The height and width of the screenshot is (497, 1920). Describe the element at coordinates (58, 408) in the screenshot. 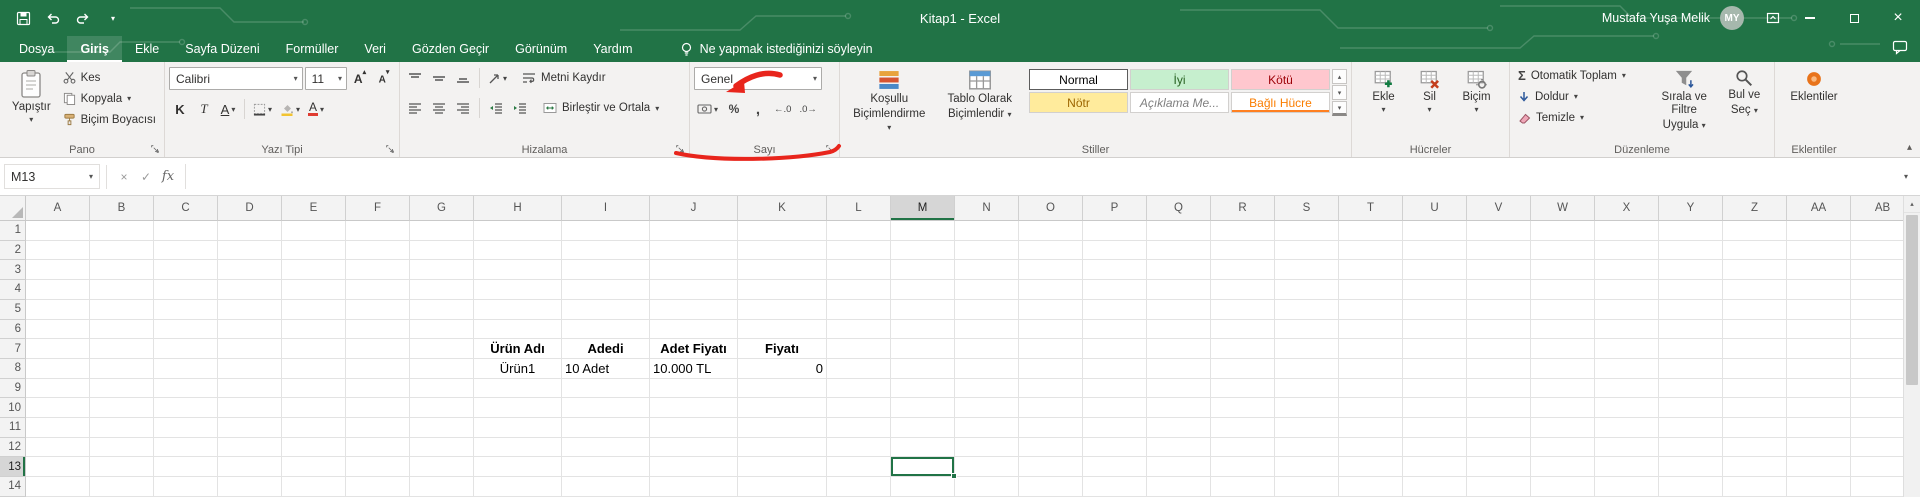

I see `cell-A10` at that location.